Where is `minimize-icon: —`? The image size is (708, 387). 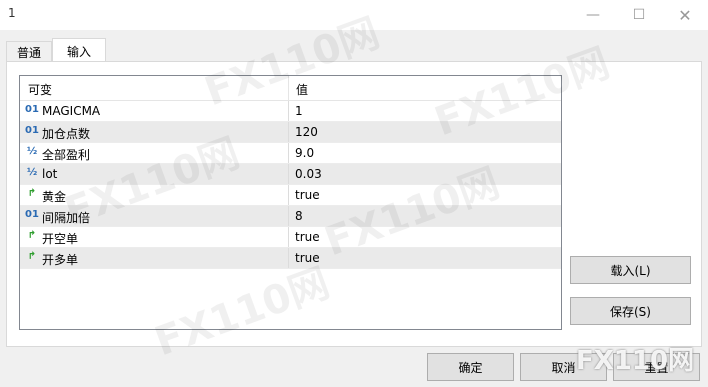 minimize-icon: — is located at coordinates (593, 15).